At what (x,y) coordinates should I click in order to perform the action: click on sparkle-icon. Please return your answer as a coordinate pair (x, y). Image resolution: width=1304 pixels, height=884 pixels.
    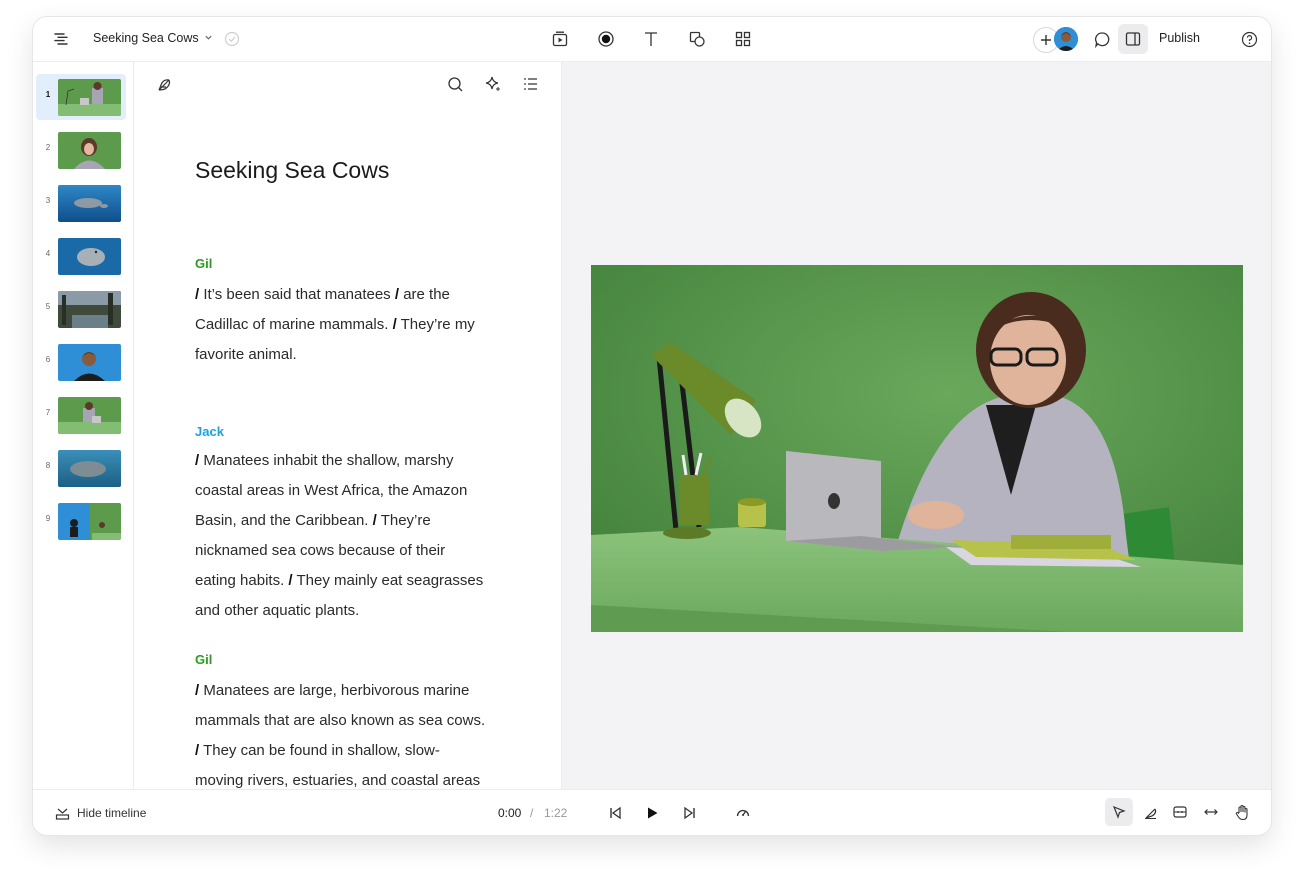
    Looking at the image, I should click on (493, 84).